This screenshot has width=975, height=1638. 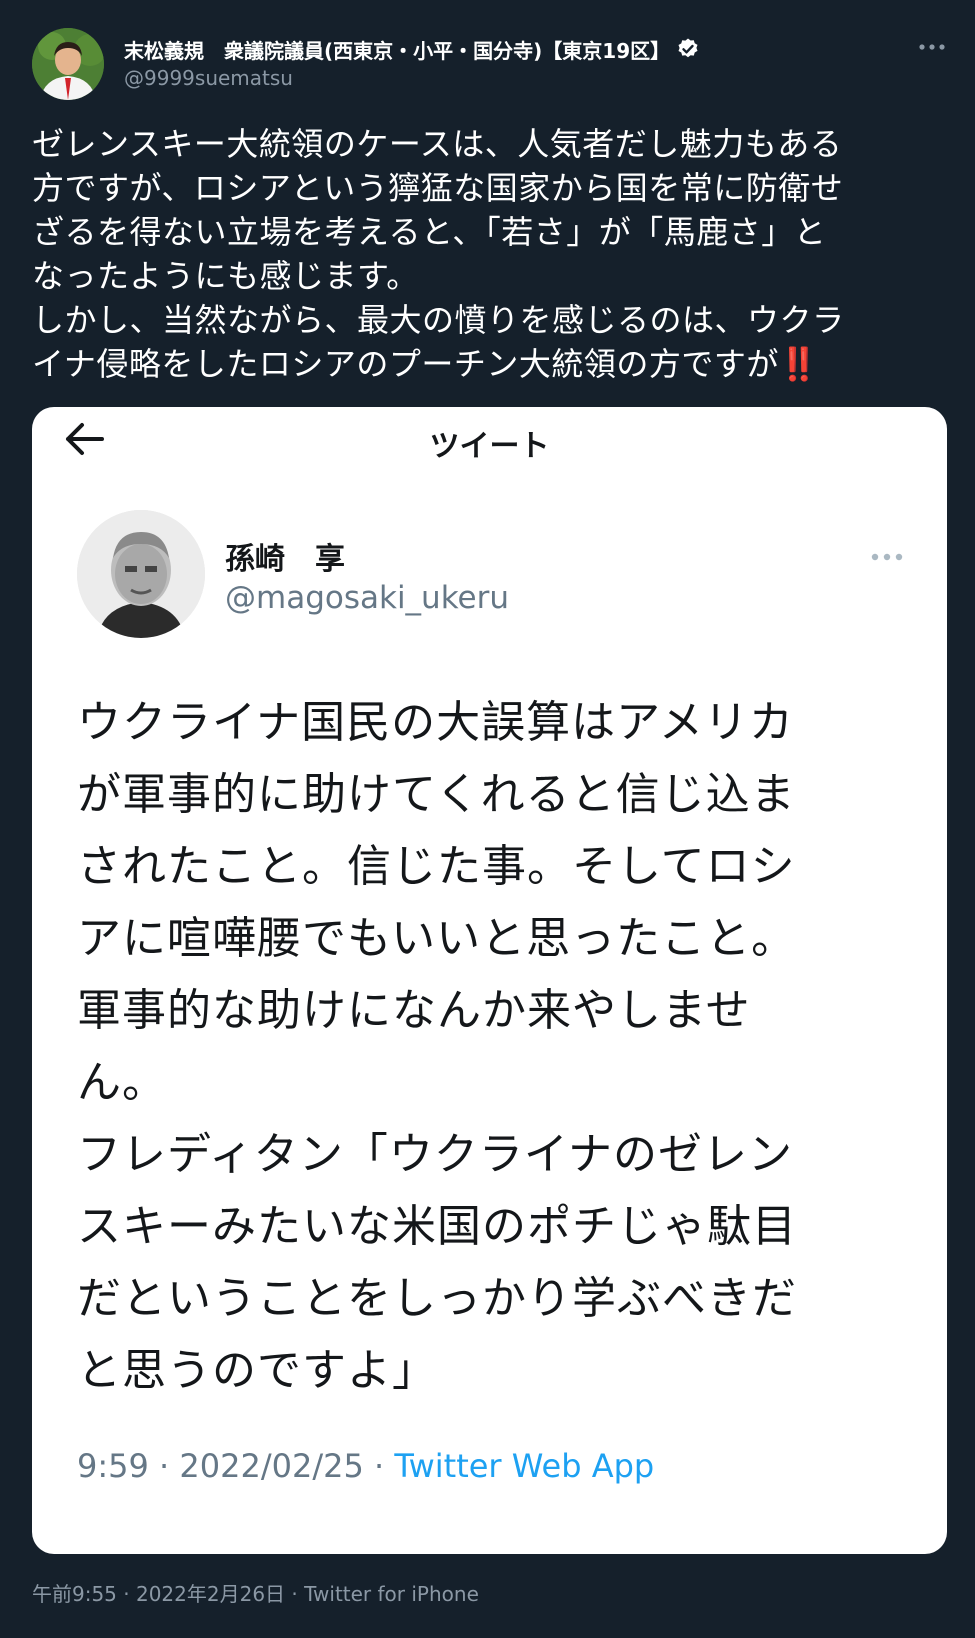 What do you see at coordinates (437, 144) in the screenshot?
I see `tweet-text-line: ゼレンスキー大統領のケースは、人気者だし魅力もある` at bounding box center [437, 144].